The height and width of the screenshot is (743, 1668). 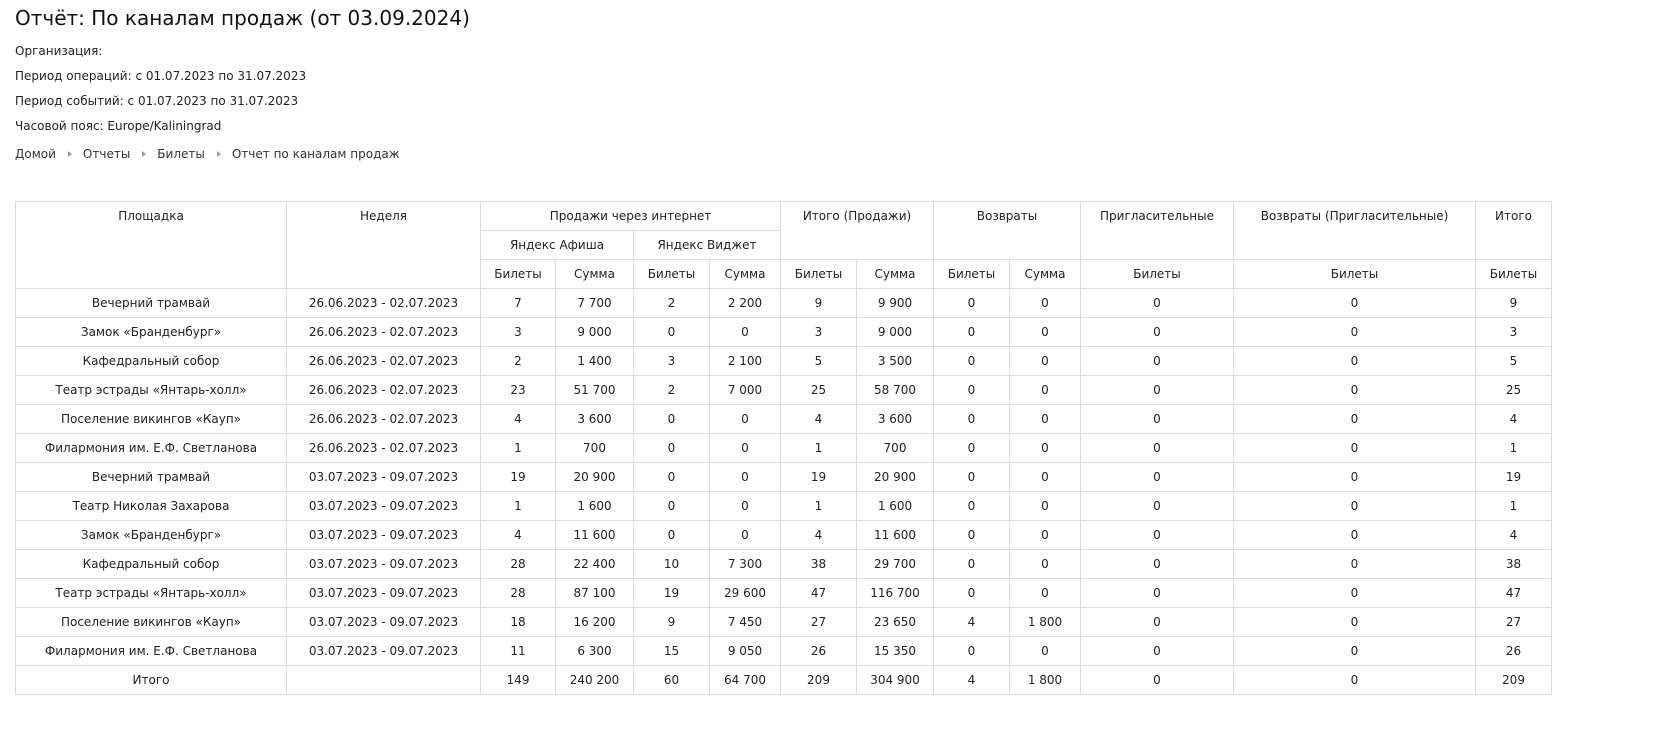 What do you see at coordinates (594, 303) in the screenshot?
I see `cell-afisha-sum: 7 700` at bounding box center [594, 303].